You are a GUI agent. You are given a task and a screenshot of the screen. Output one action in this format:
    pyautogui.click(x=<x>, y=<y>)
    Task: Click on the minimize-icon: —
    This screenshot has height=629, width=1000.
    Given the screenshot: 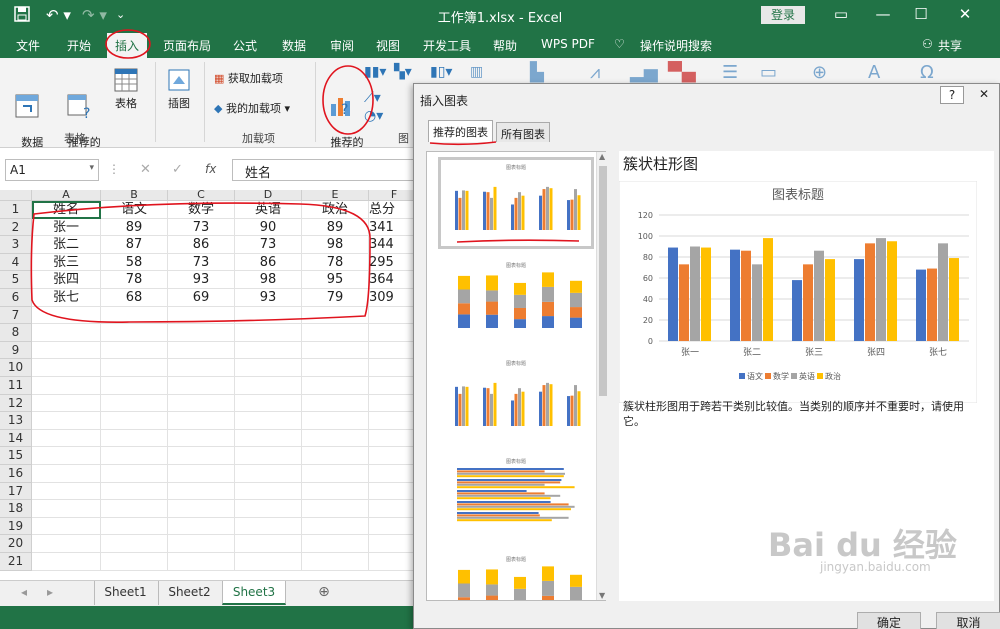 What is the action you would take?
    pyautogui.click(x=883, y=14)
    